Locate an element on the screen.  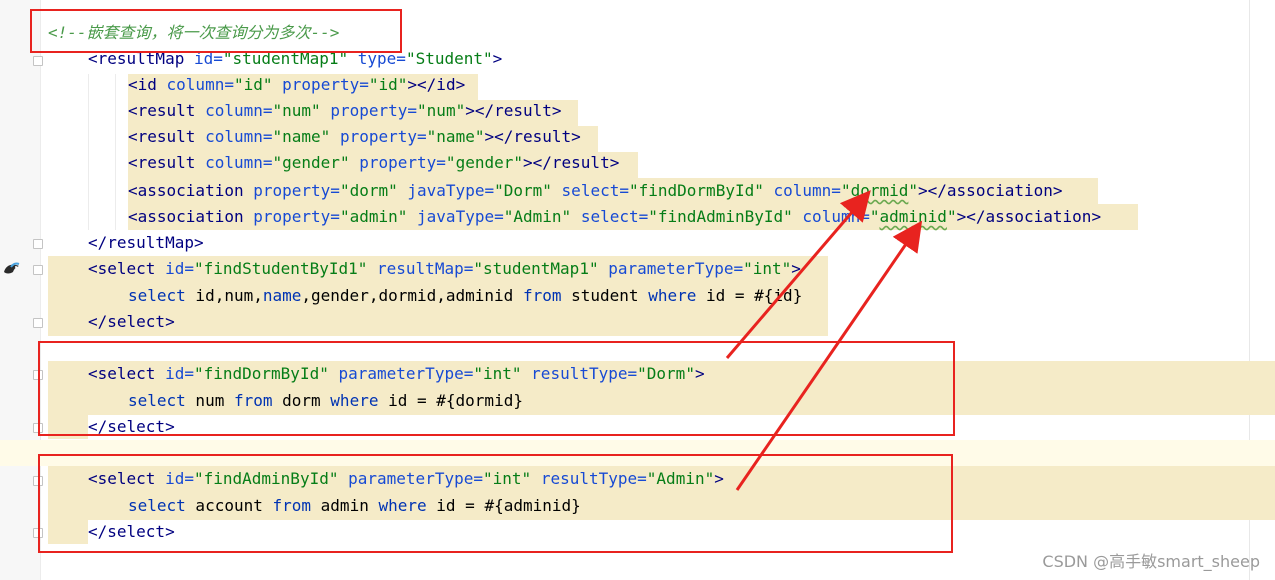
annotation-arrows is located at coordinates (824, 340).